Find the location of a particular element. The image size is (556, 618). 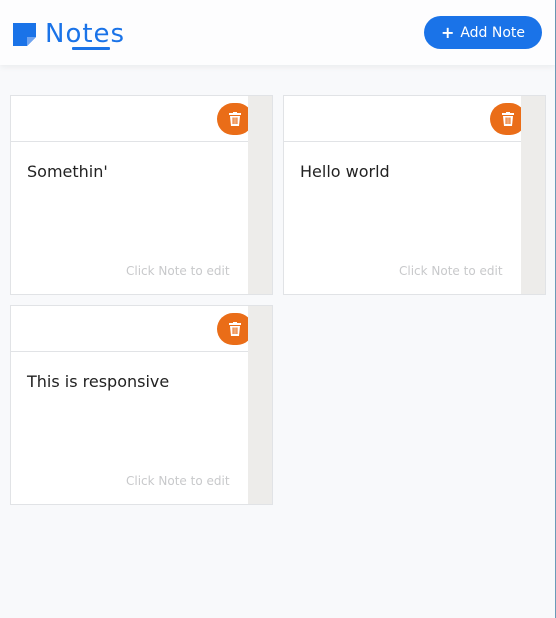

add-note-label: Add Note is located at coordinates (493, 32).